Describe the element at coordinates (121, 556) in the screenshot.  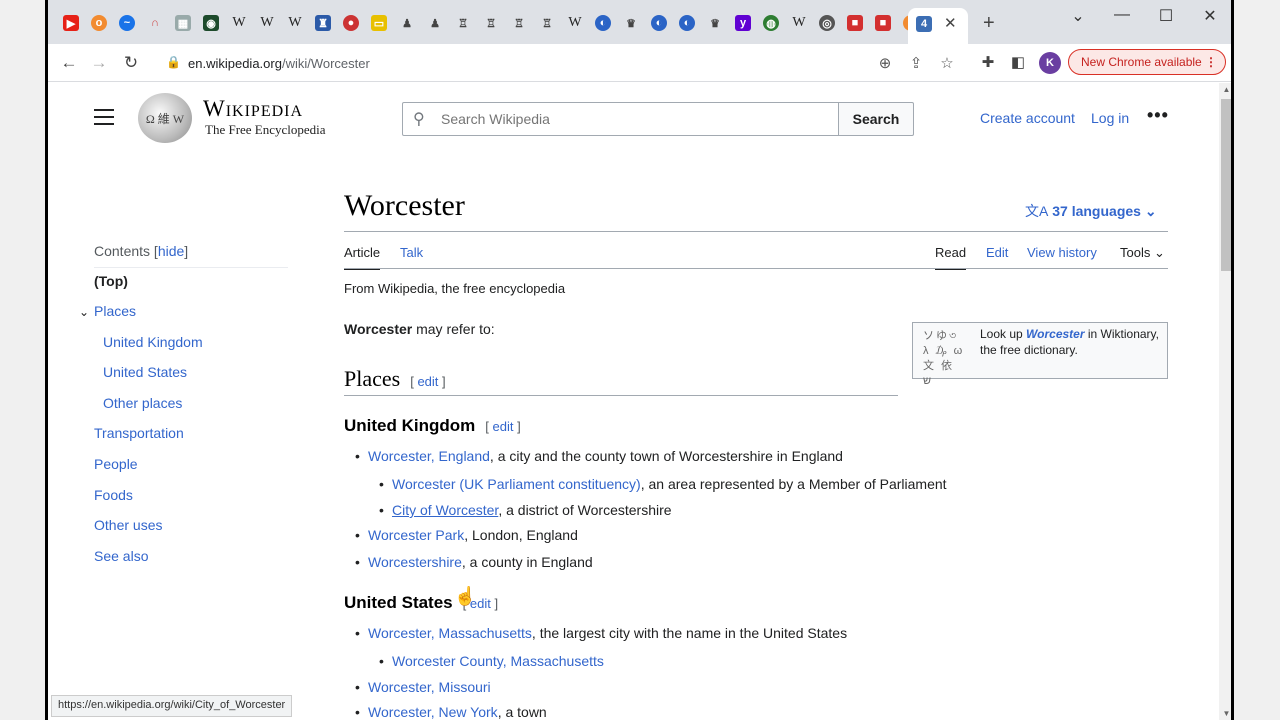
I see `toc-item-see-also: See also` at that location.